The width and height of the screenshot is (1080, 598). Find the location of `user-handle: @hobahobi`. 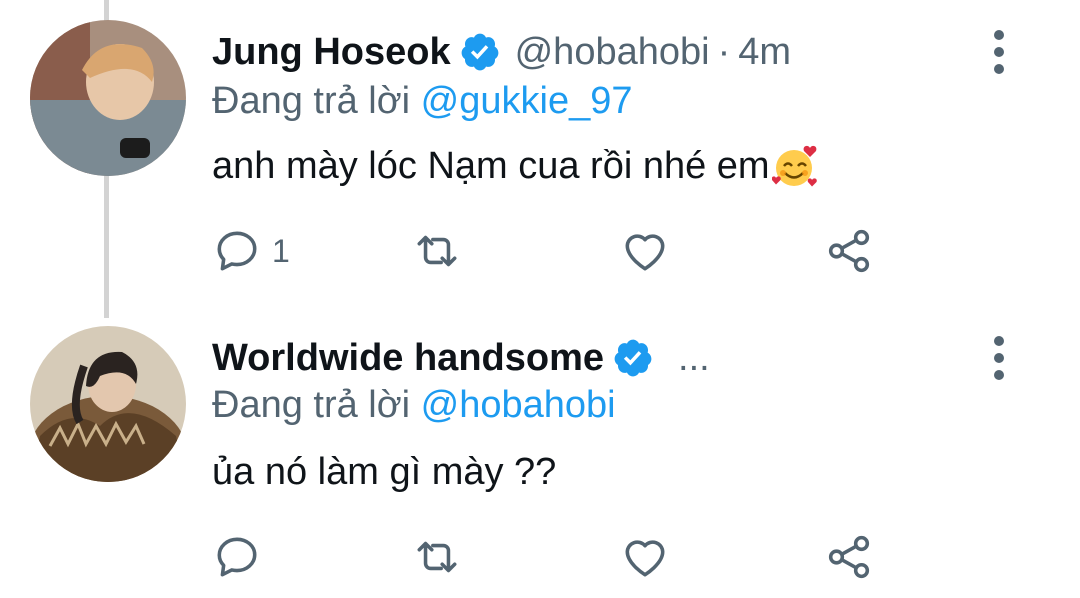

user-handle: @hobahobi is located at coordinates (612, 52).